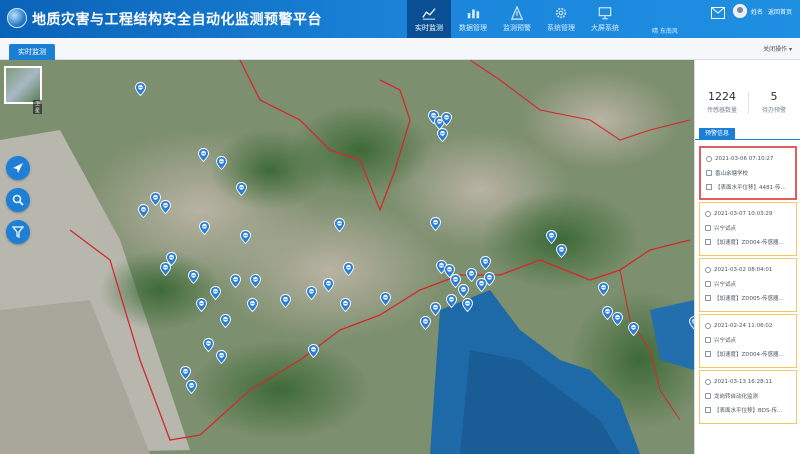  I want to click on nav-big-screen: 大屏系统, so click(605, 19).